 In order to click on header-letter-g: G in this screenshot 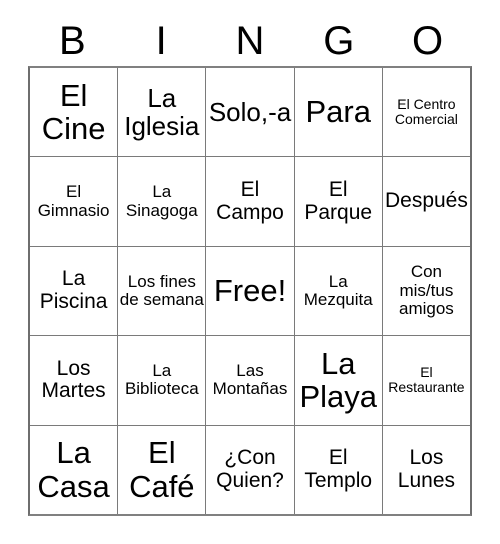, I will do `click(339, 41)`.